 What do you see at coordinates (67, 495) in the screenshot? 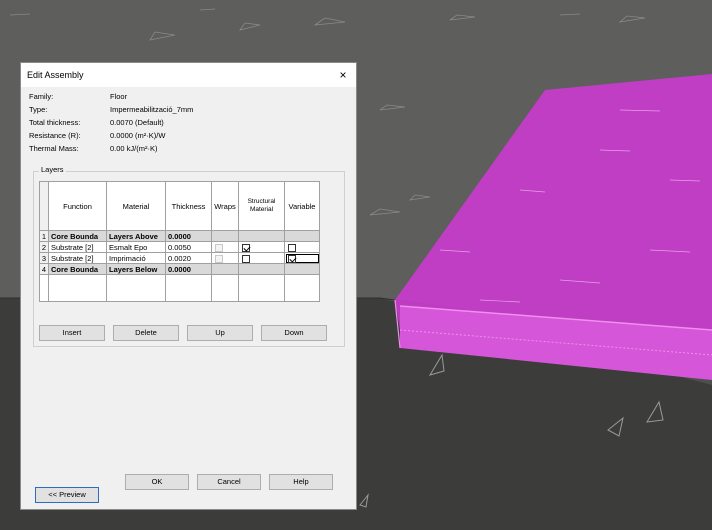
I see `preview-button: << Preview` at bounding box center [67, 495].